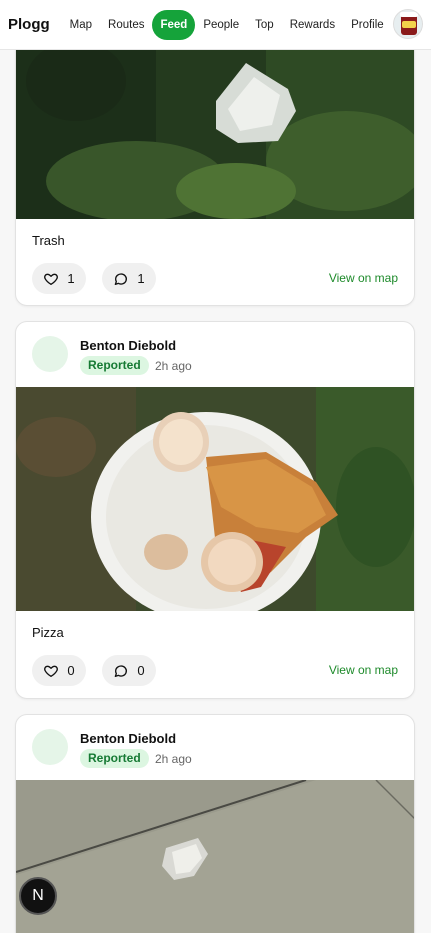 Image resolution: width=431 pixels, height=933 pixels. Describe the element at coordinates (312, 25) in the screenshot. I see `nav-item-rewards: Rewards` at that location.